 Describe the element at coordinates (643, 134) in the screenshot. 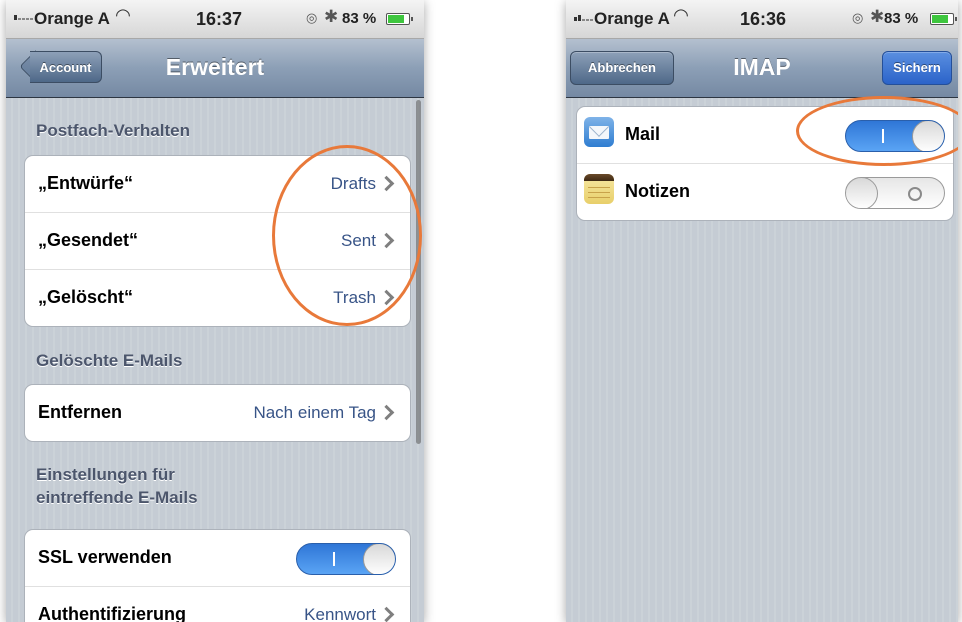

I see `row-label: Mail` at that location.